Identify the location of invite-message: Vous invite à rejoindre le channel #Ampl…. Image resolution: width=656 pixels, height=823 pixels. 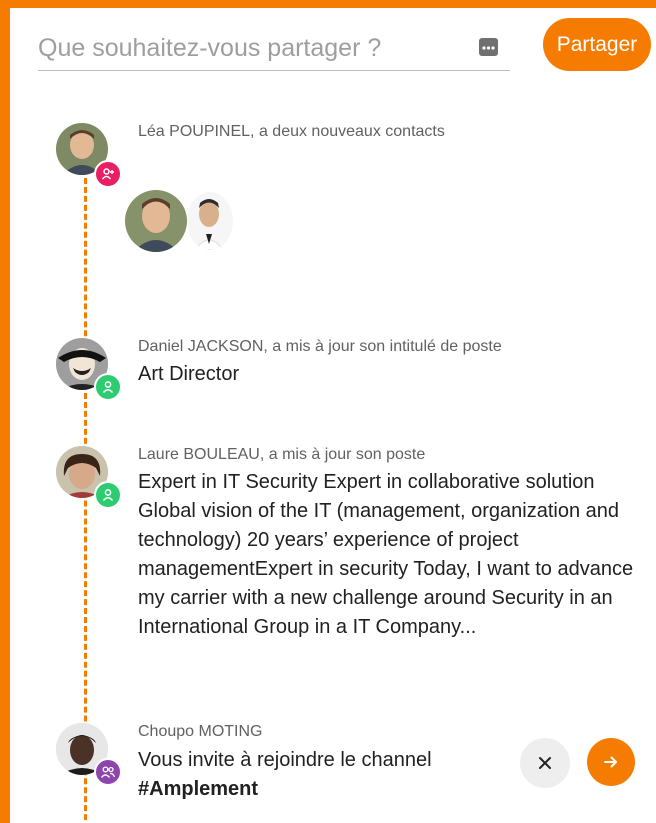
(285, 775).